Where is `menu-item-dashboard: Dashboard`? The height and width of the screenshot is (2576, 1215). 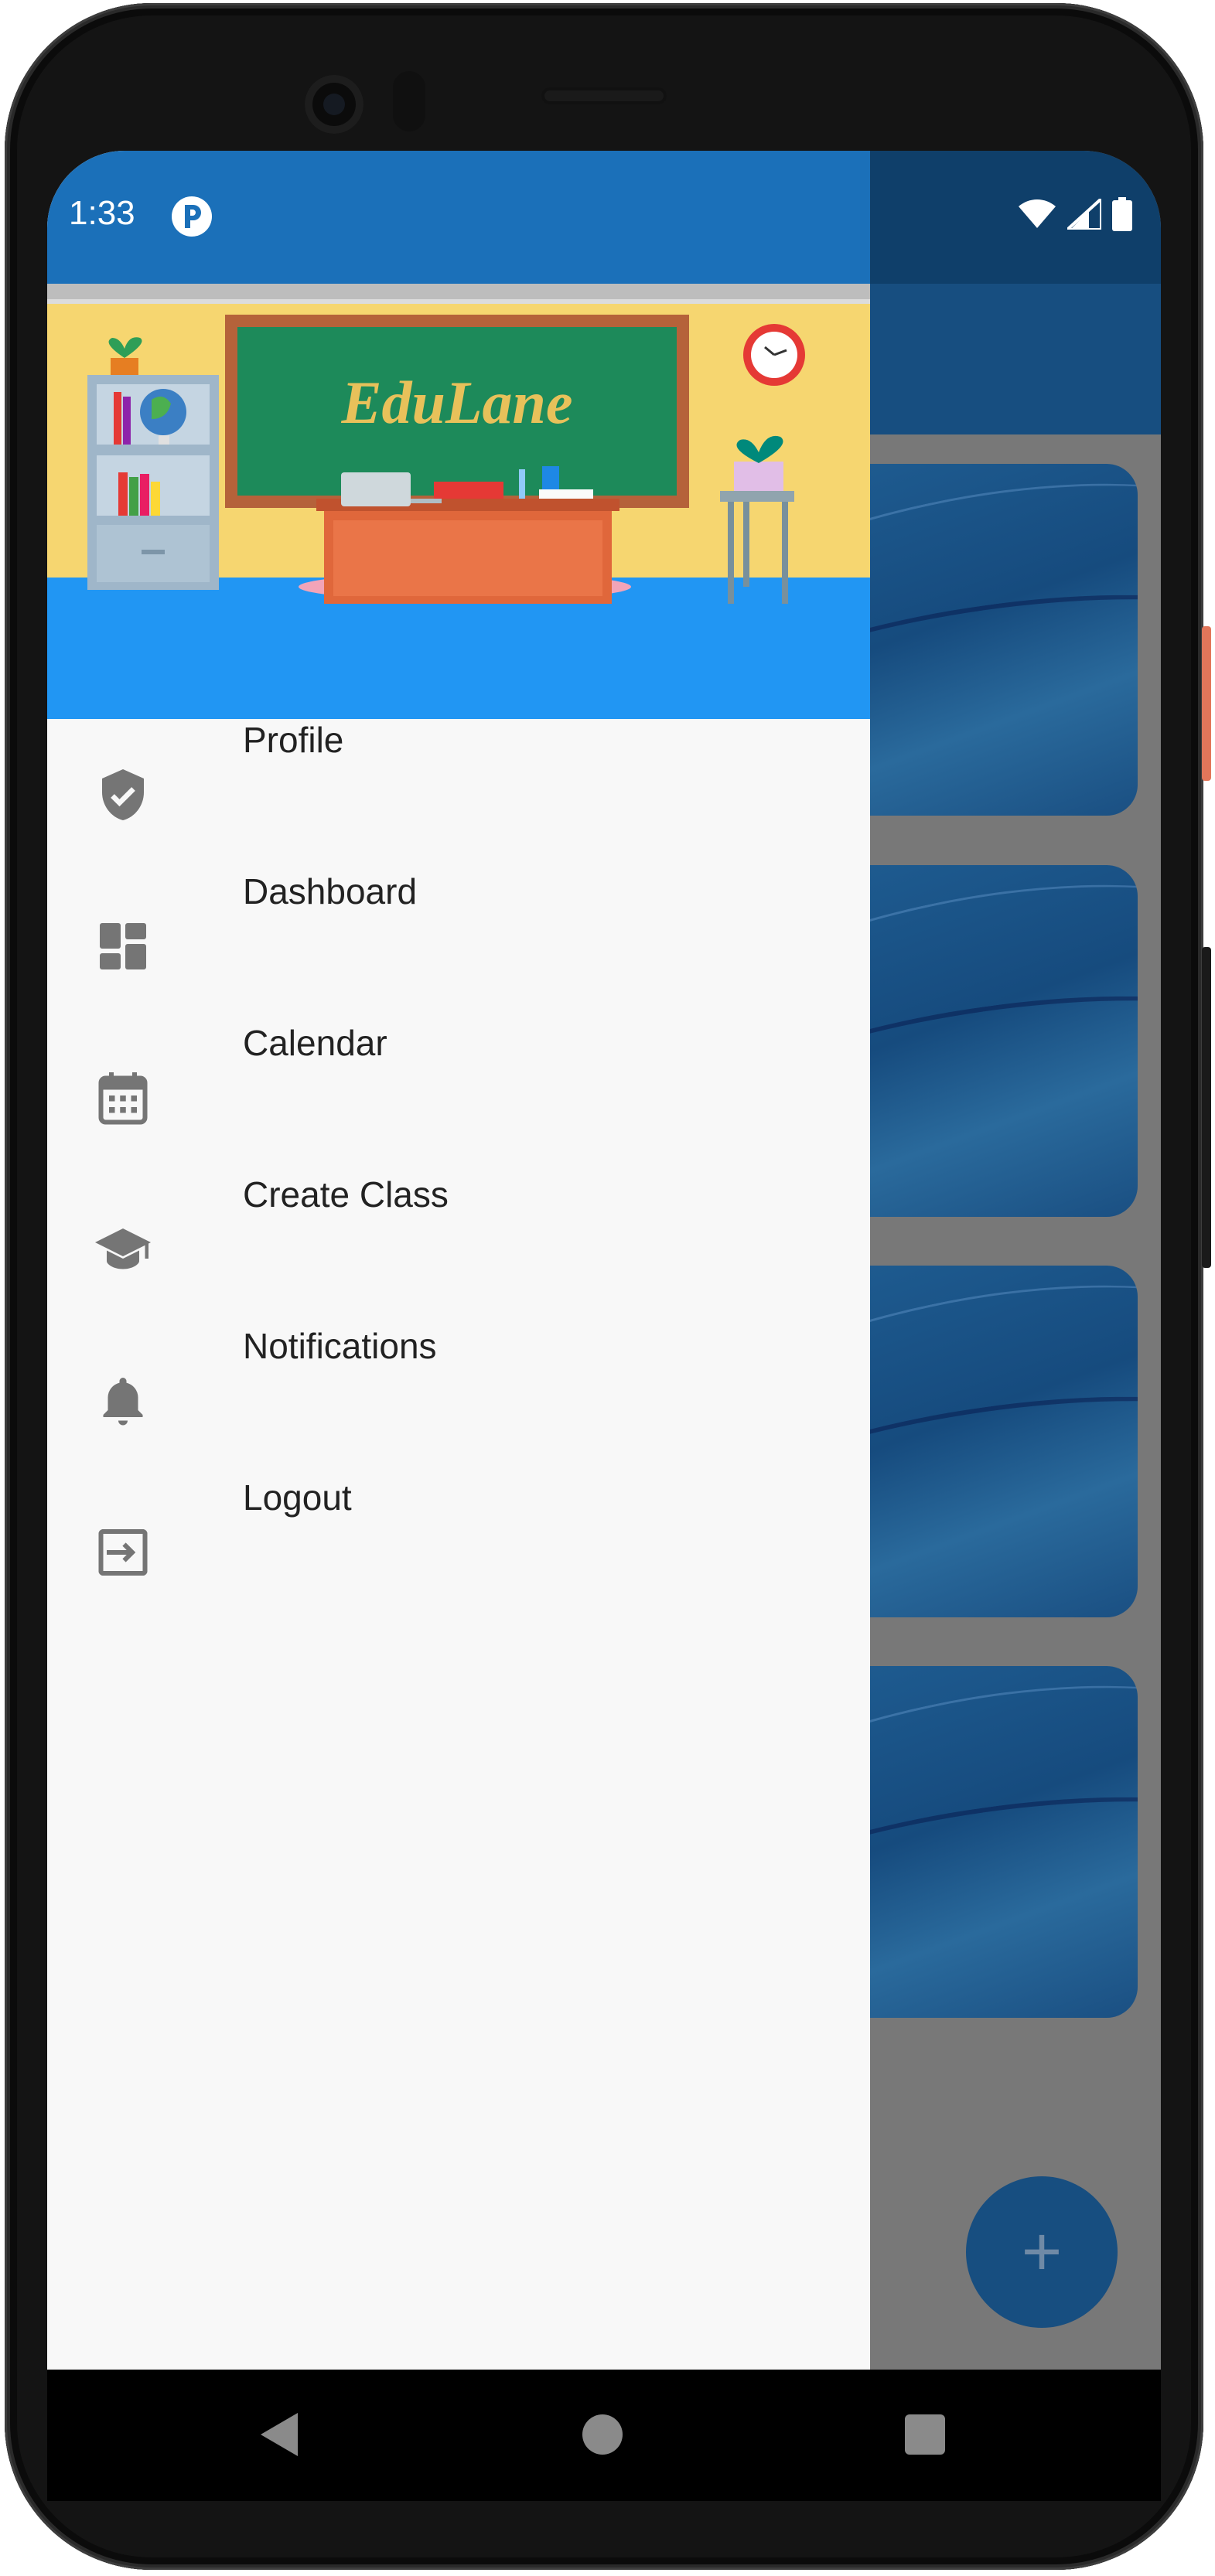 menu-item-dashboard: Dashboard is located at coordinates (458, 946).